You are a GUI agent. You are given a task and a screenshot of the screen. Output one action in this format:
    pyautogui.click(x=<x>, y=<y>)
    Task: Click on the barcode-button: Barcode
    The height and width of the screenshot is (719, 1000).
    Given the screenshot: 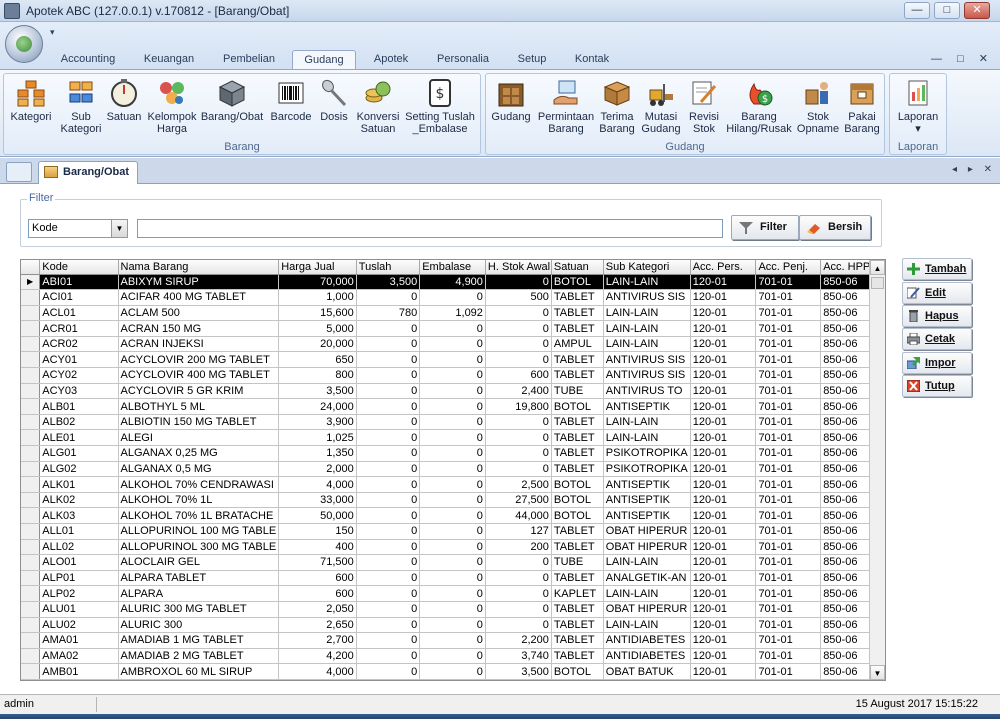 What is the action you would take?
    pyautogui.click(x=291, y=100)
    